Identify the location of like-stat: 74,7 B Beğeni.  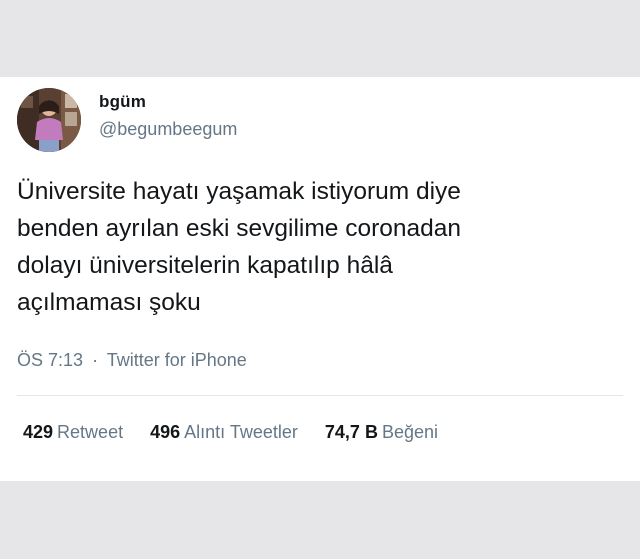
(381, 432).